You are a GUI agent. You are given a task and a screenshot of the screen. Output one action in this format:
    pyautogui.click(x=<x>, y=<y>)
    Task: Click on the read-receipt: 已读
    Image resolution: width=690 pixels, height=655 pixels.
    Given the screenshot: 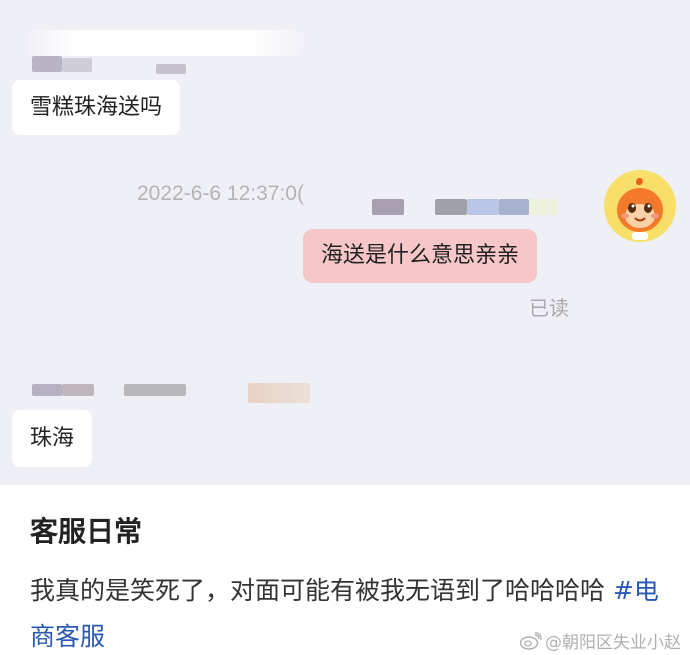 What is the action you would take?
    pyautogui.click(x=549, y=308)
    